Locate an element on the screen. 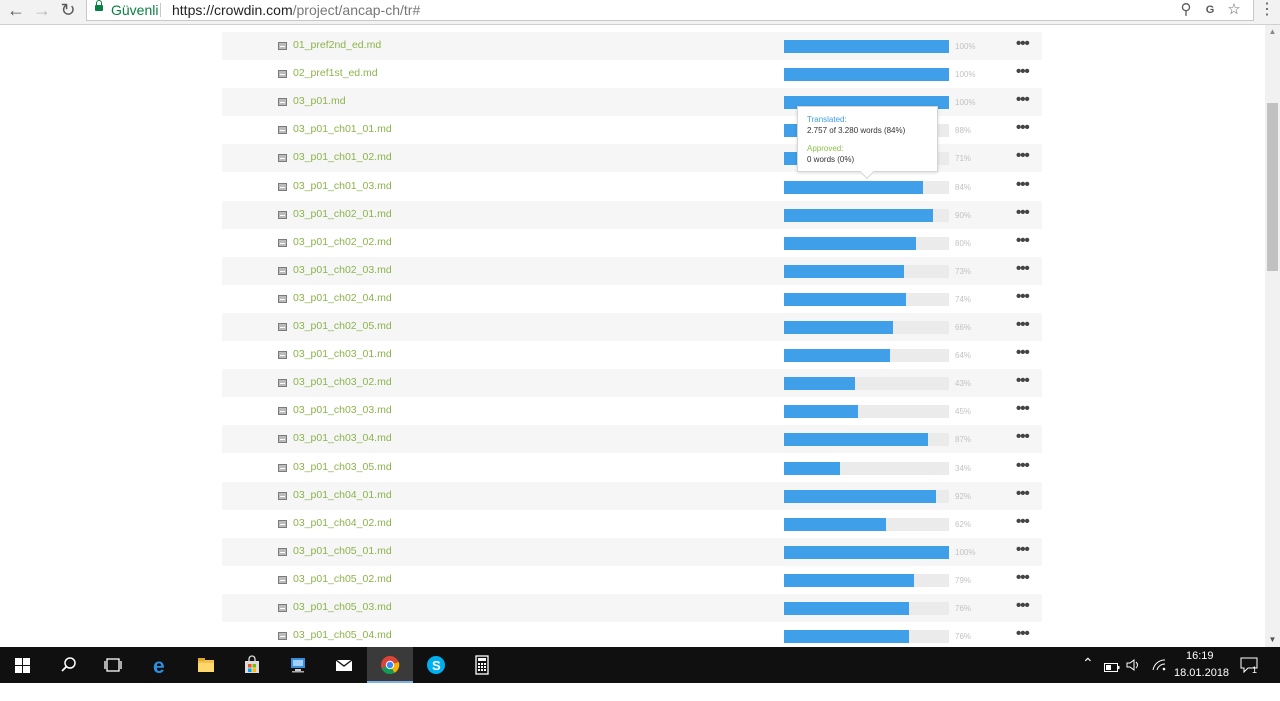  file-name-link: 03_p01_ch03_01.md is located at coordinates (342, 354).